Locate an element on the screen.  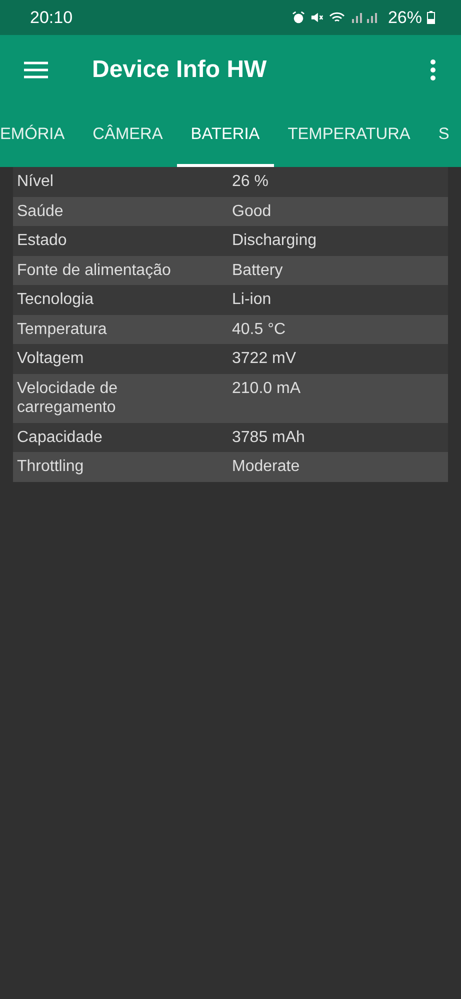
row-value: Battery is located at coordinates (258, 270).